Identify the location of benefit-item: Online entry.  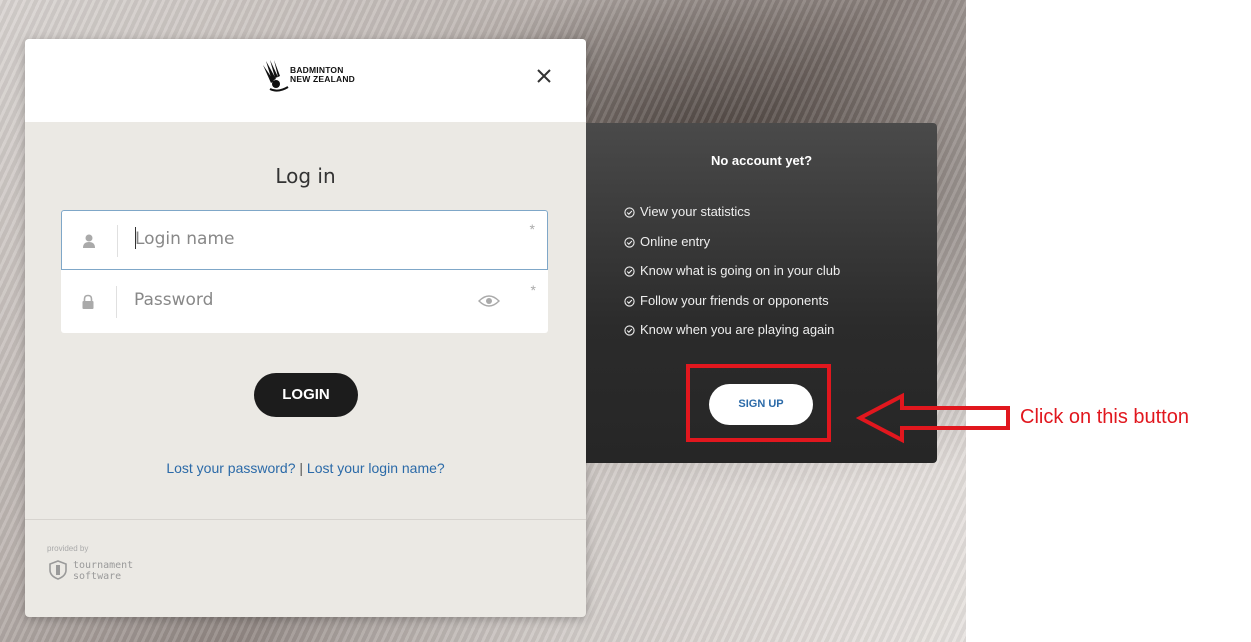
(732, 249).